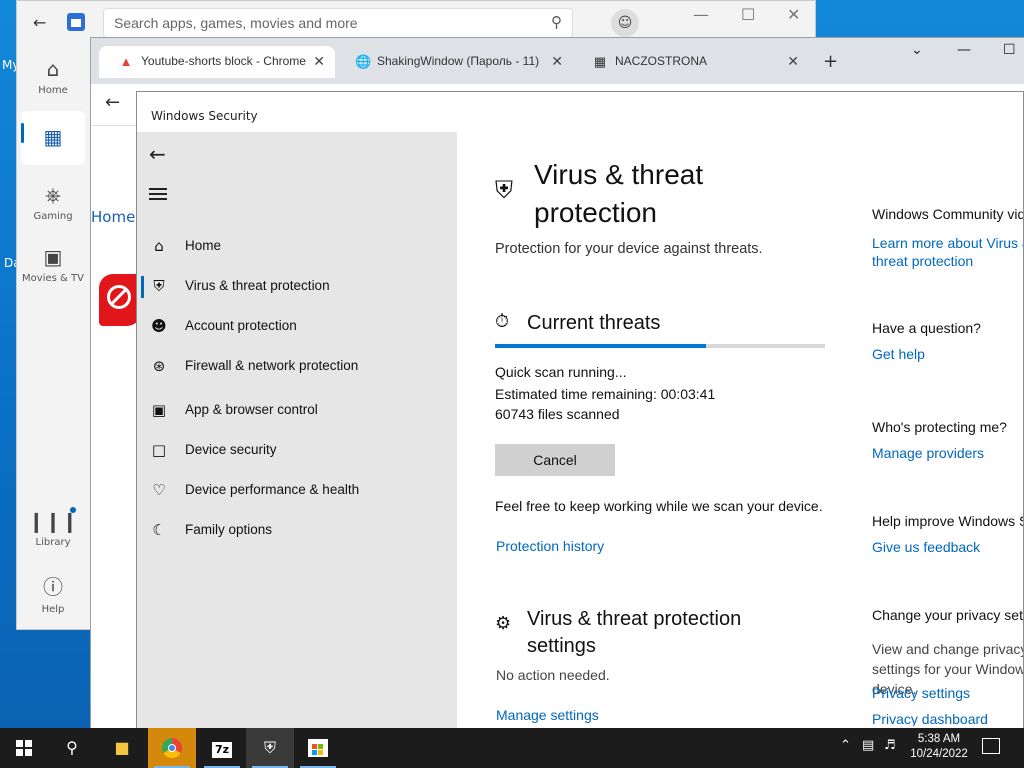  I want to click on person-icon: ☻, so click(159, 326).